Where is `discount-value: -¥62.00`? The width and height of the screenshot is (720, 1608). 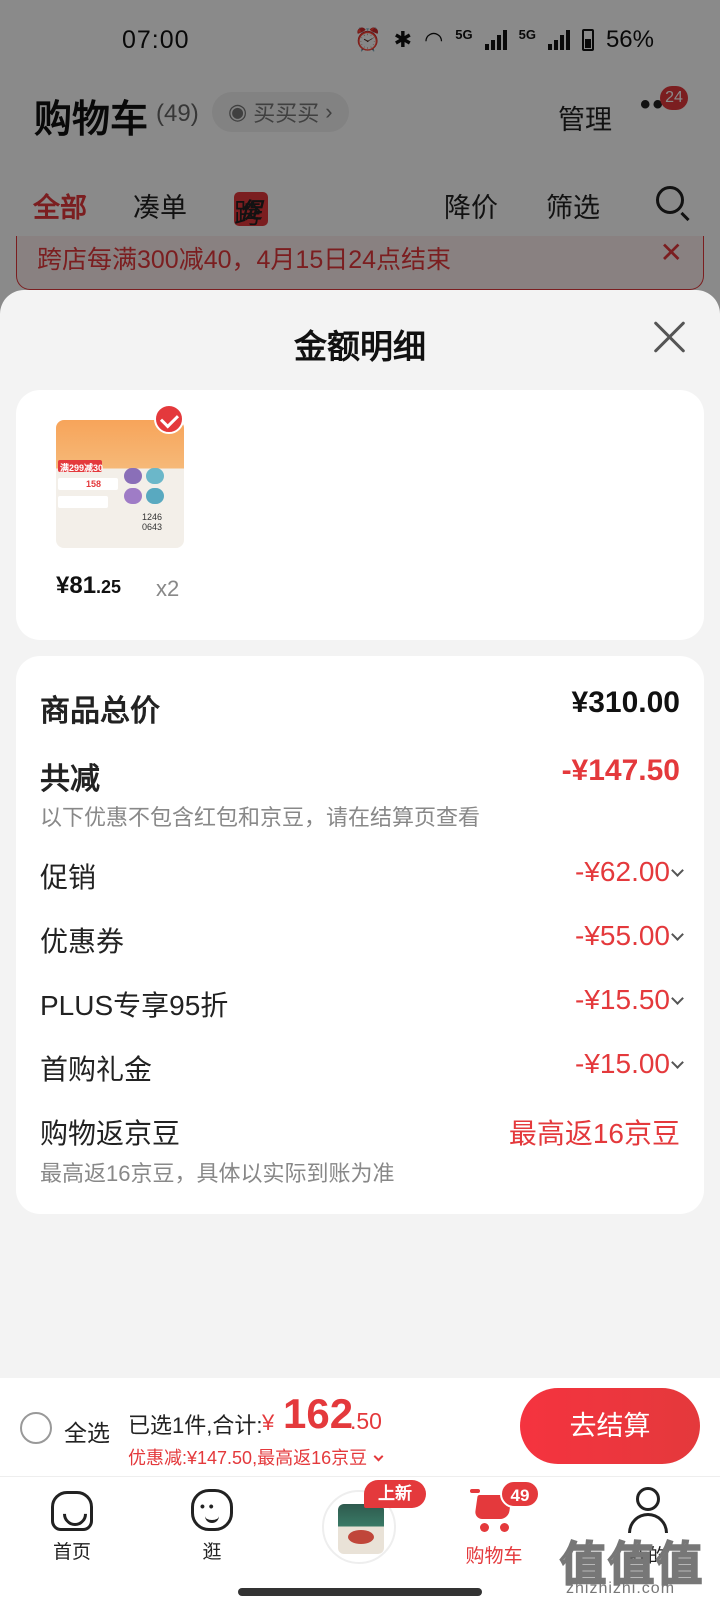
discount-value: -¥62.00 is located at coordinates (622, 871).